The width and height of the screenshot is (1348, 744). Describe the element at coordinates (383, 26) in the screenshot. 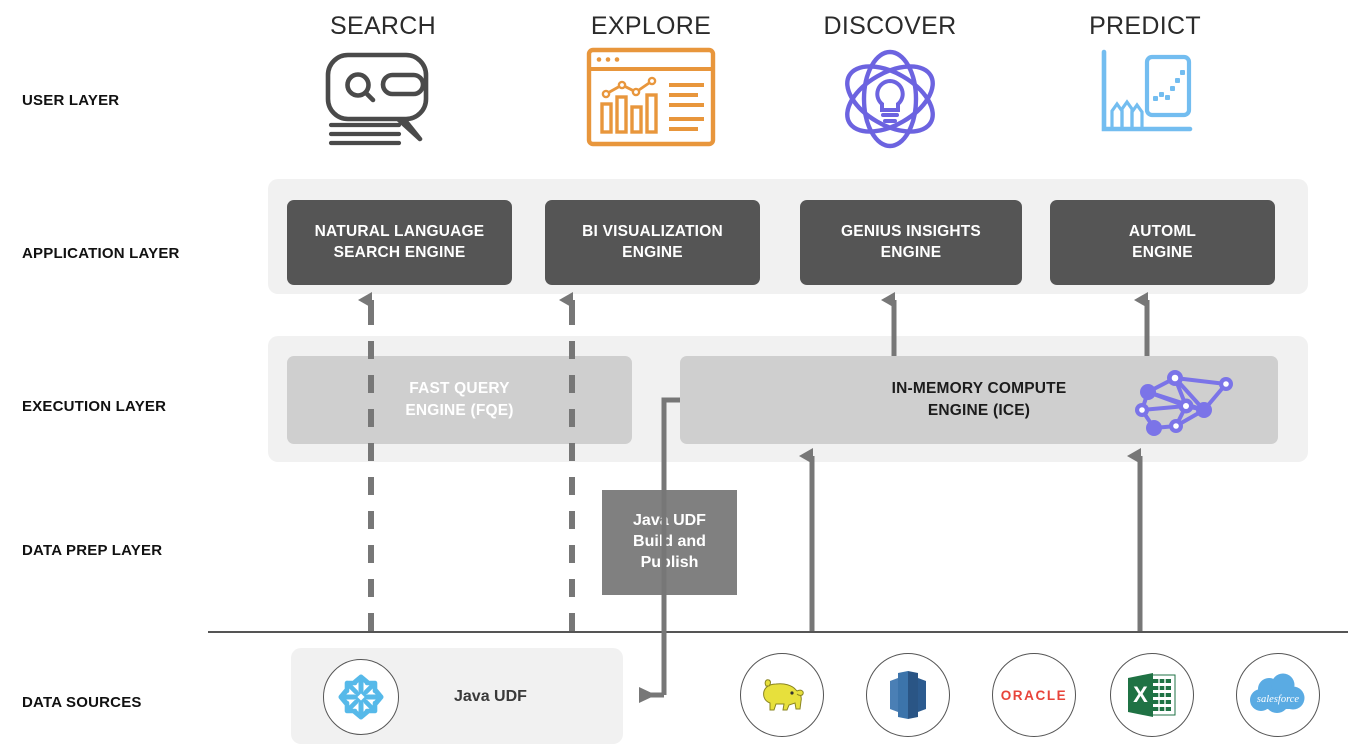

I see `user-item-search-label: SEARCH` at that location.